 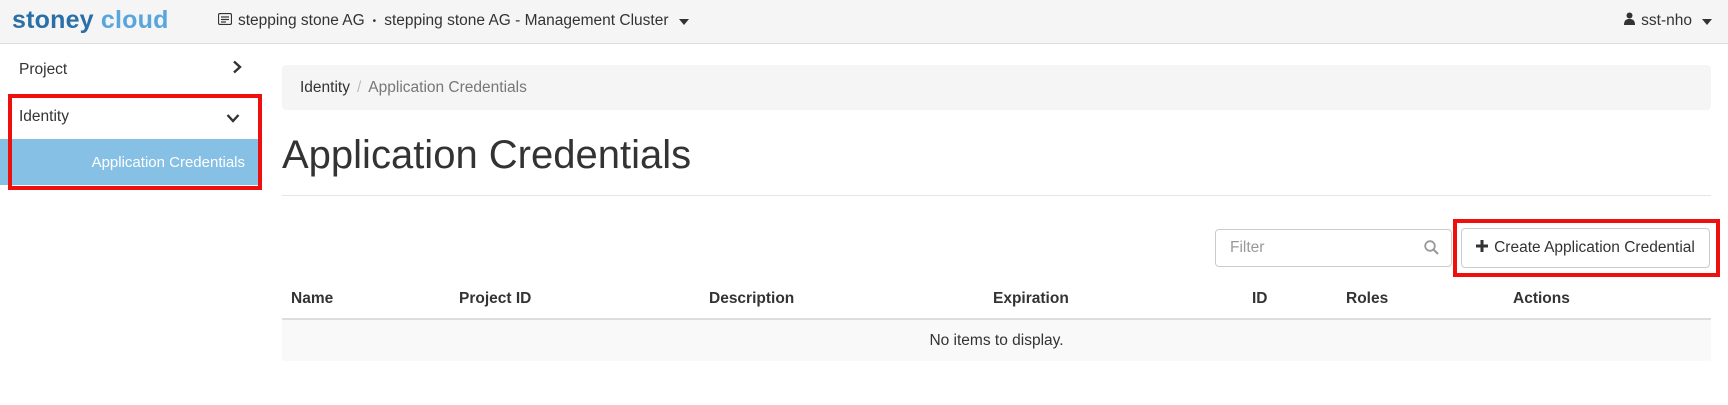 I want to click on column-header-actions: Actions, so click(x=1541, y=298).